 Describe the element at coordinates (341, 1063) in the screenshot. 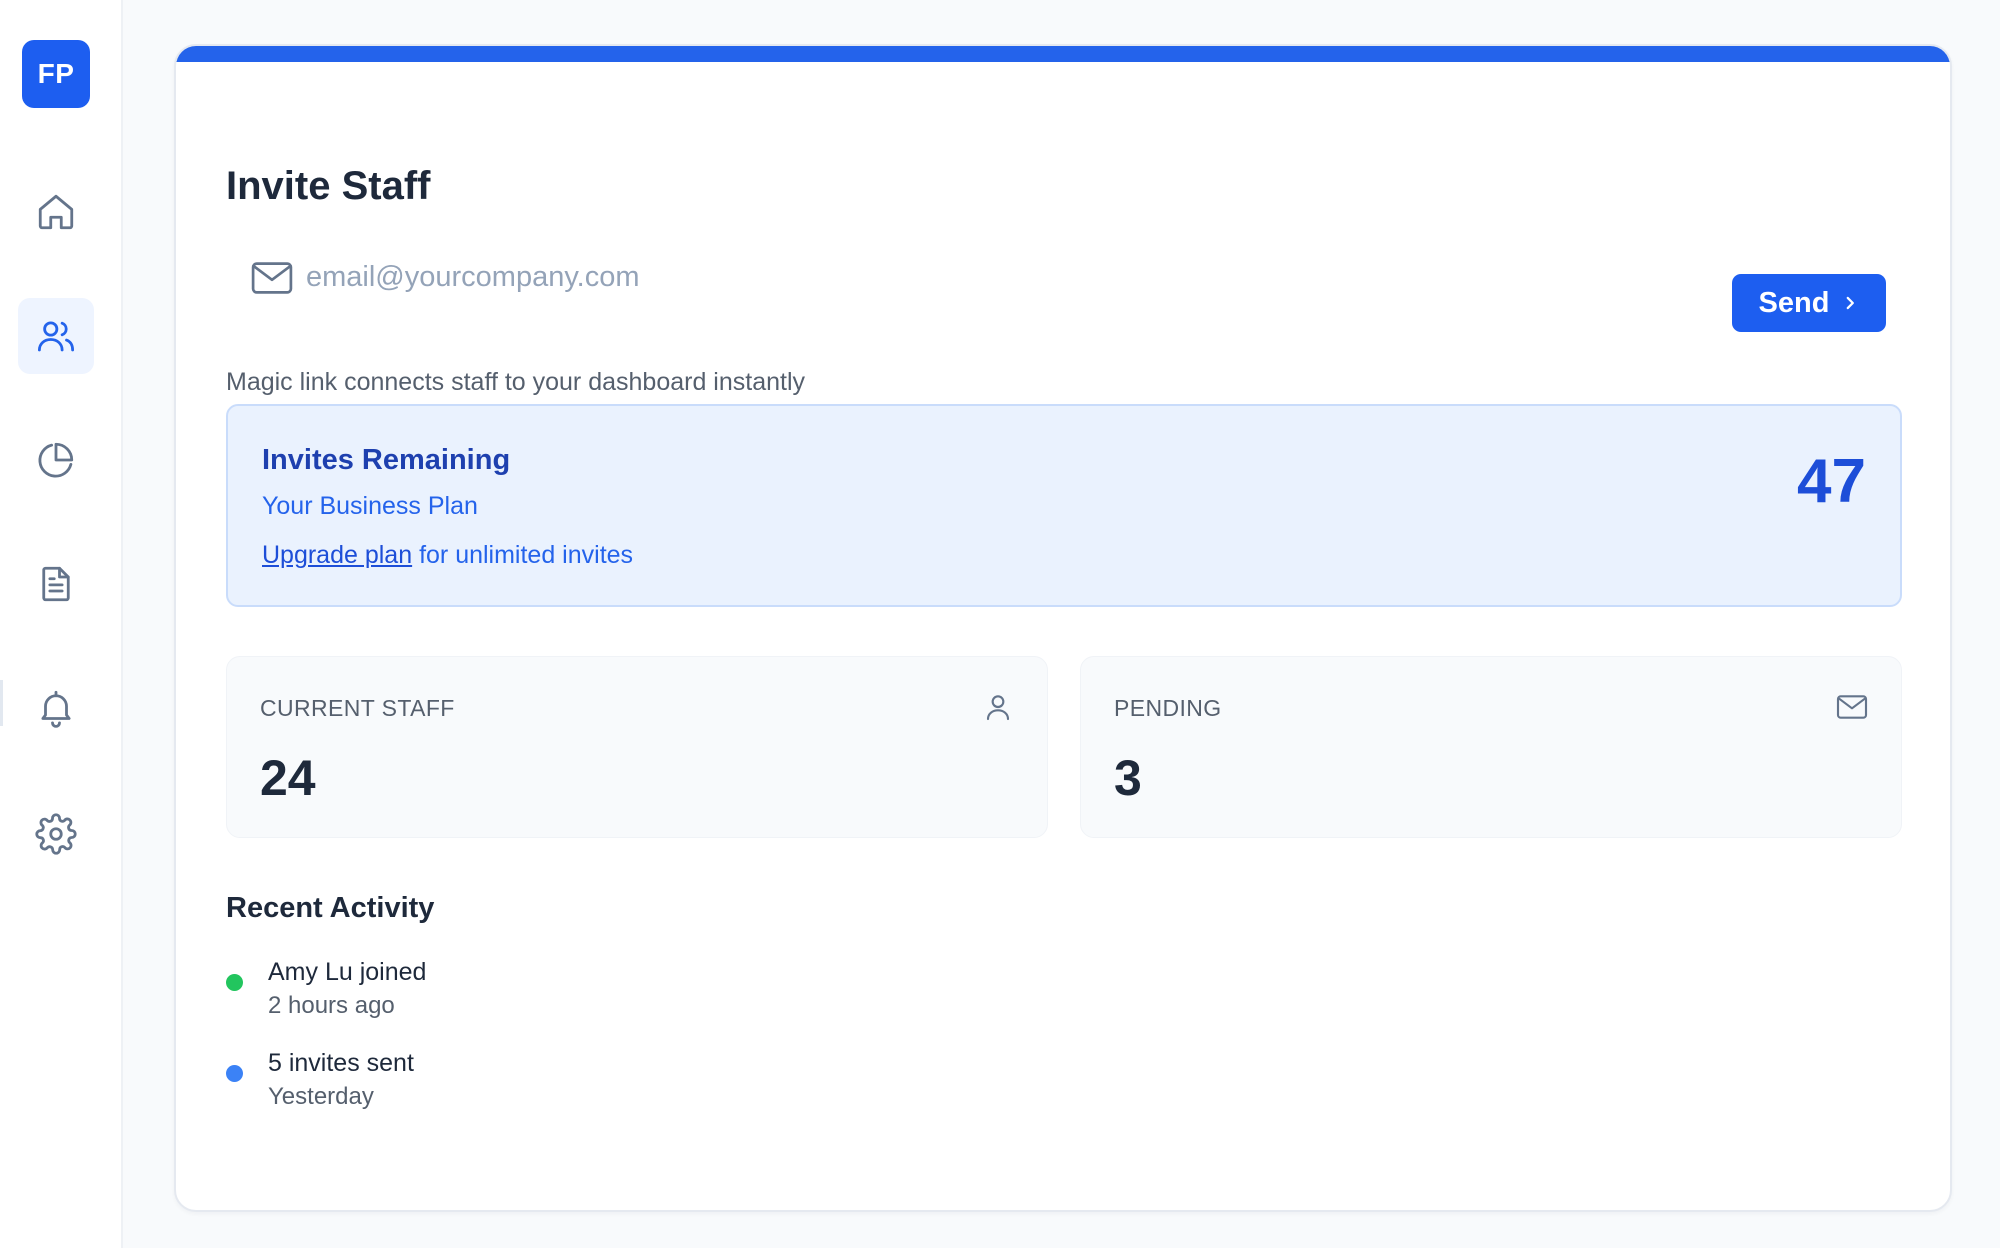

I see `activity-text: 5 invites sent` at that location.